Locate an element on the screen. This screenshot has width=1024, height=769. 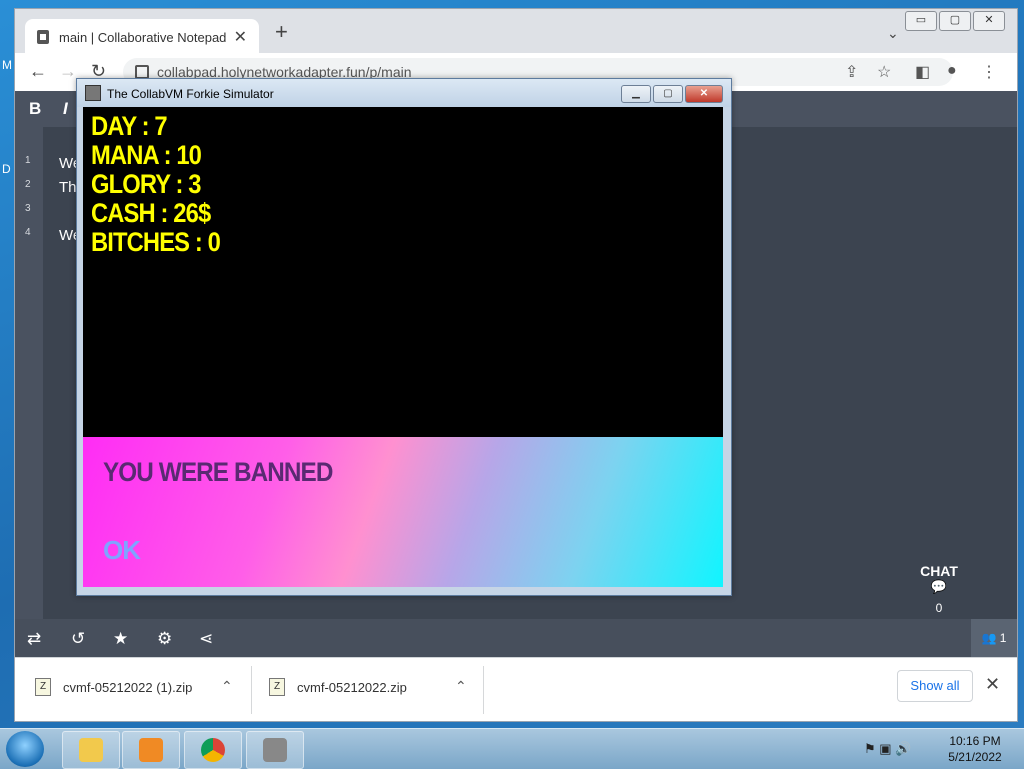
taskbar-game is located at coordinates (275, 750).